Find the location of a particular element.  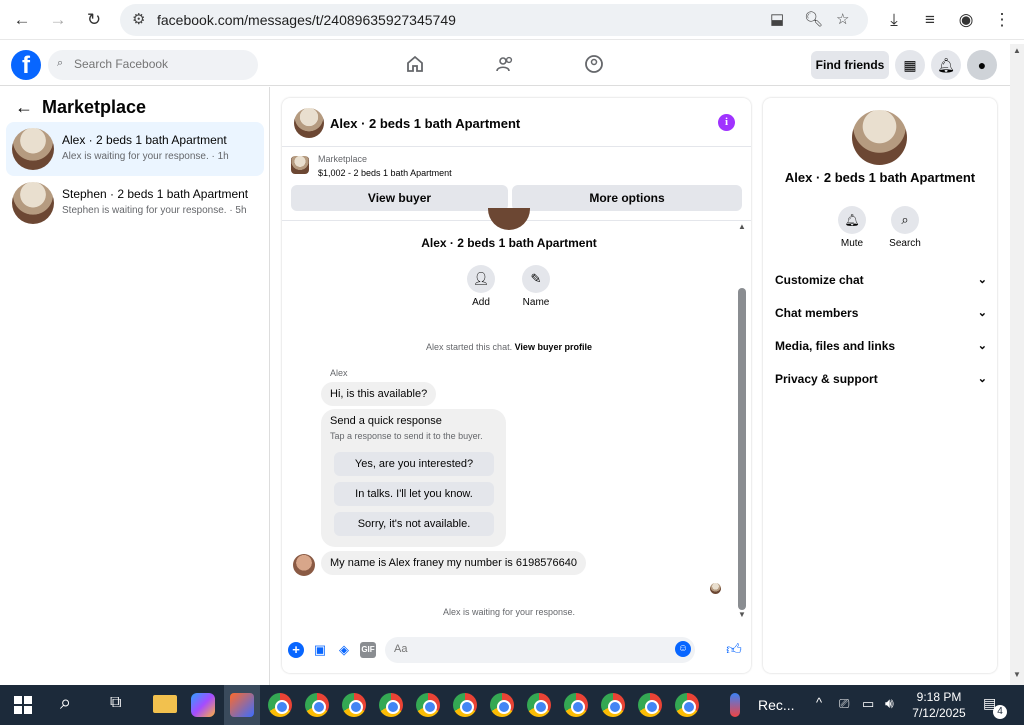

notifications-bell-icon: 🔔︎ is located at coordinates (946, 65).